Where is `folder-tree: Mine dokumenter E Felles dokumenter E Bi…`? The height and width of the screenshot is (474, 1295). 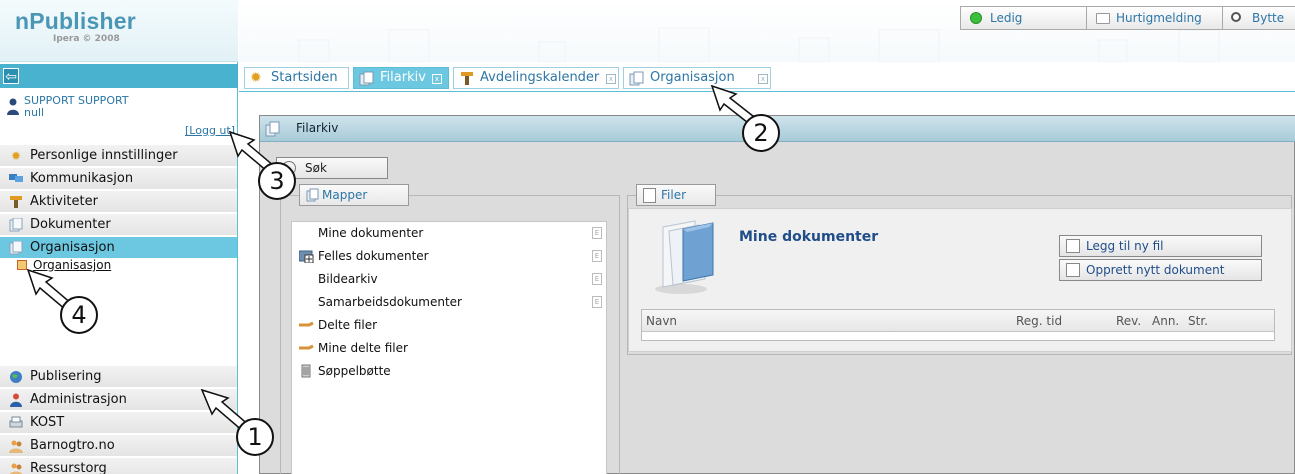 folder-tree: Mine dokumenter E Felles dokumenter E Bi… is located at coordinates (449, 347).